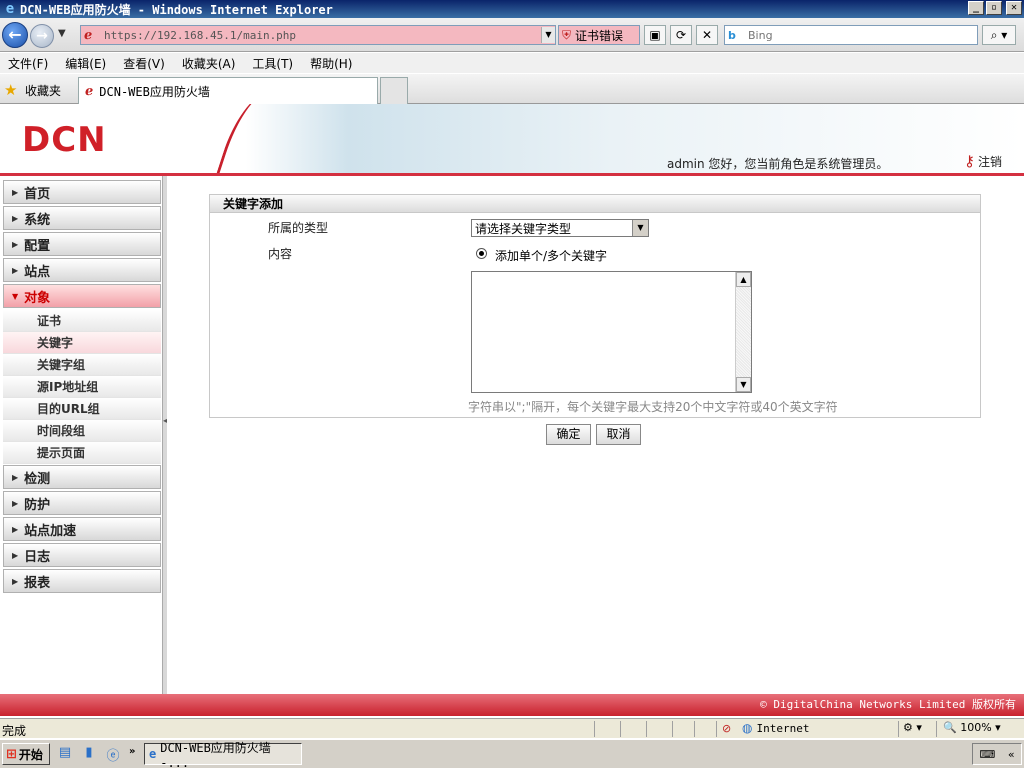 This screenshot has height=768, width=1024. I want to click on zone-label: Internet, so click(783, 728).